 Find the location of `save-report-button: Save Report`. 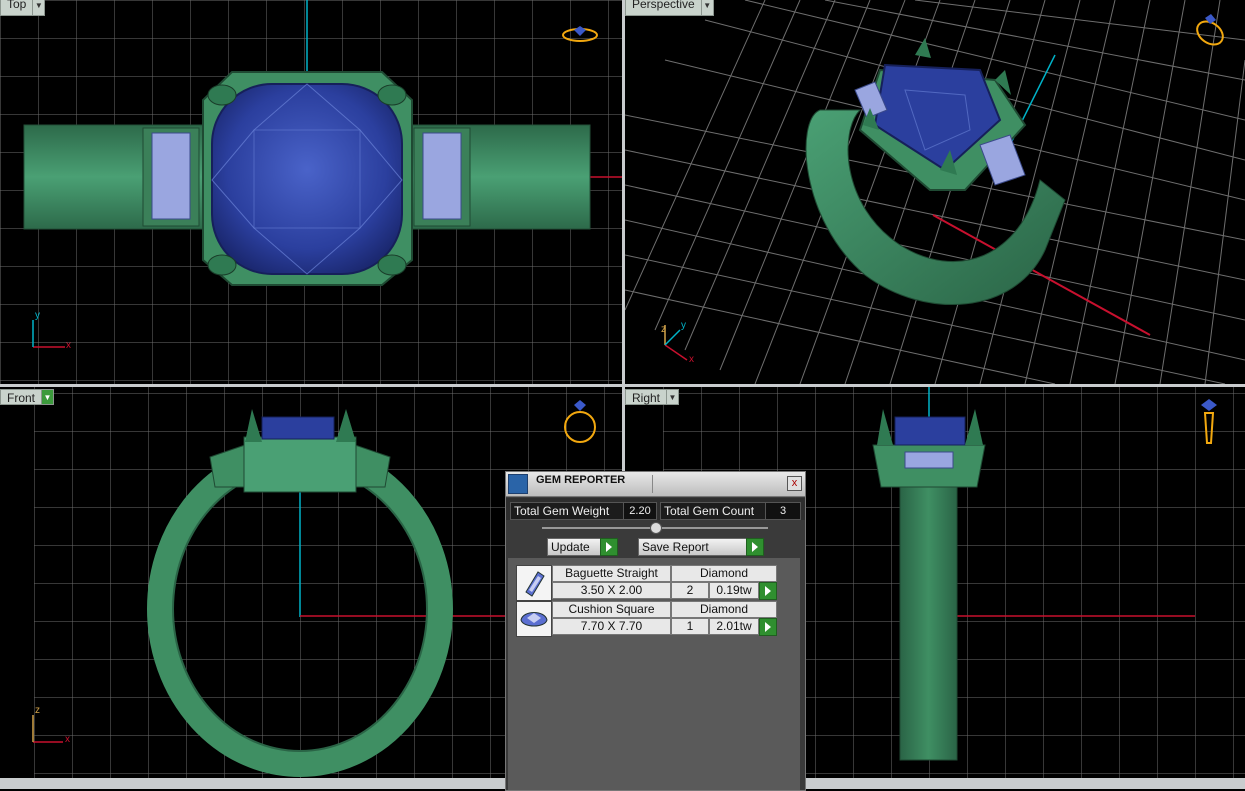

save-report-button: Save Report is located at coordinates (692, 547).